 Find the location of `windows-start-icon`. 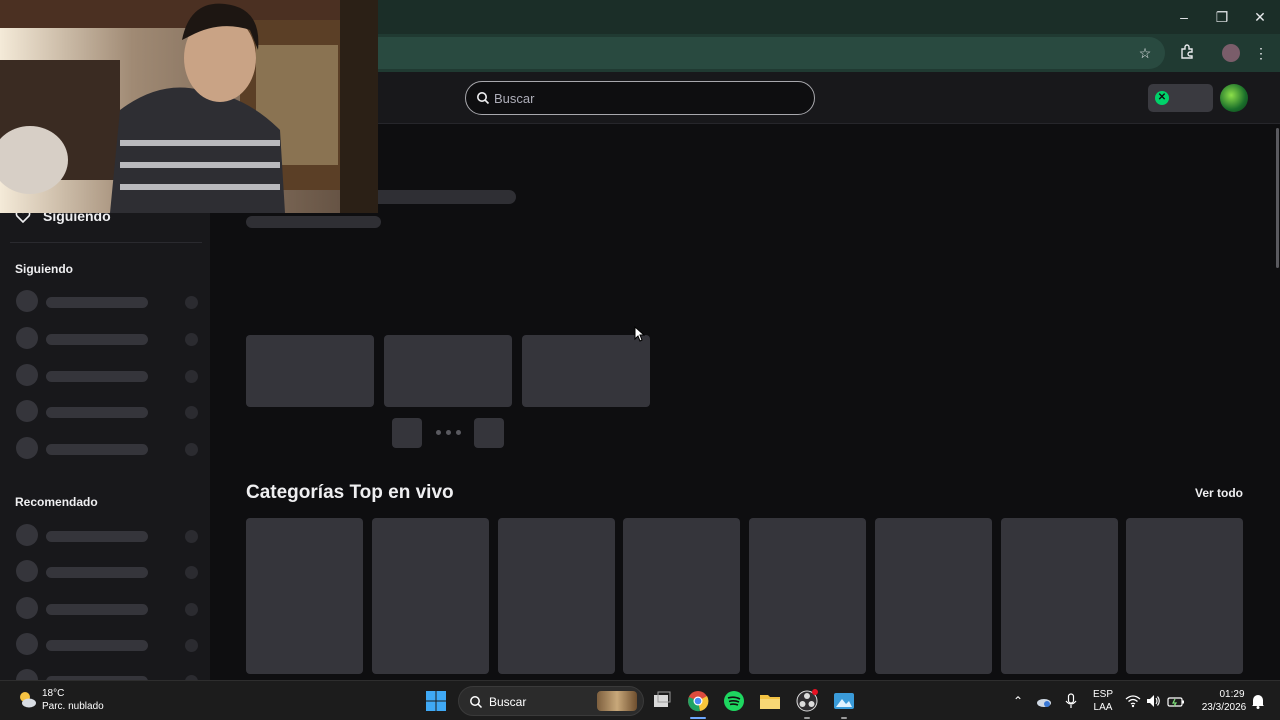

windows-start-icon is located at coordinates (436, 701).